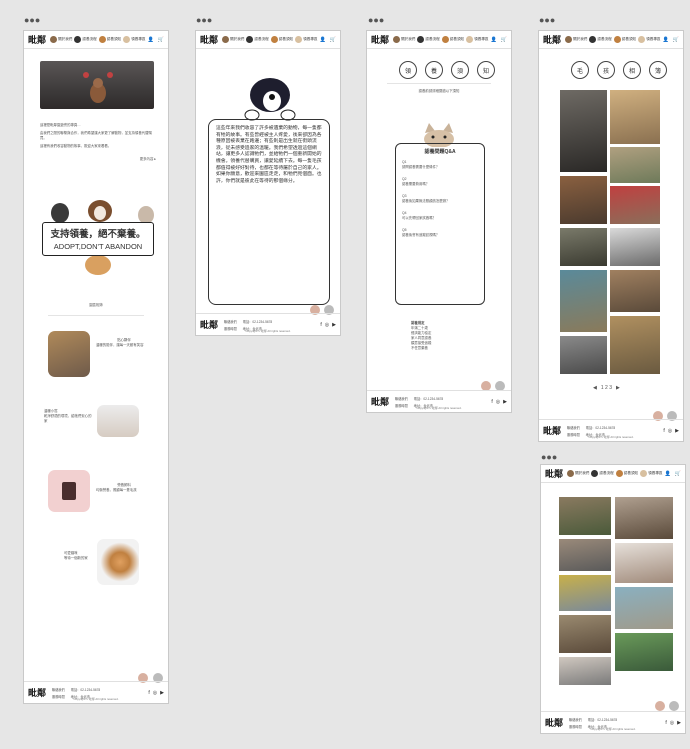  I want to click on faq-item: Q2 認養需要費用嗎？, so click(440, 182).